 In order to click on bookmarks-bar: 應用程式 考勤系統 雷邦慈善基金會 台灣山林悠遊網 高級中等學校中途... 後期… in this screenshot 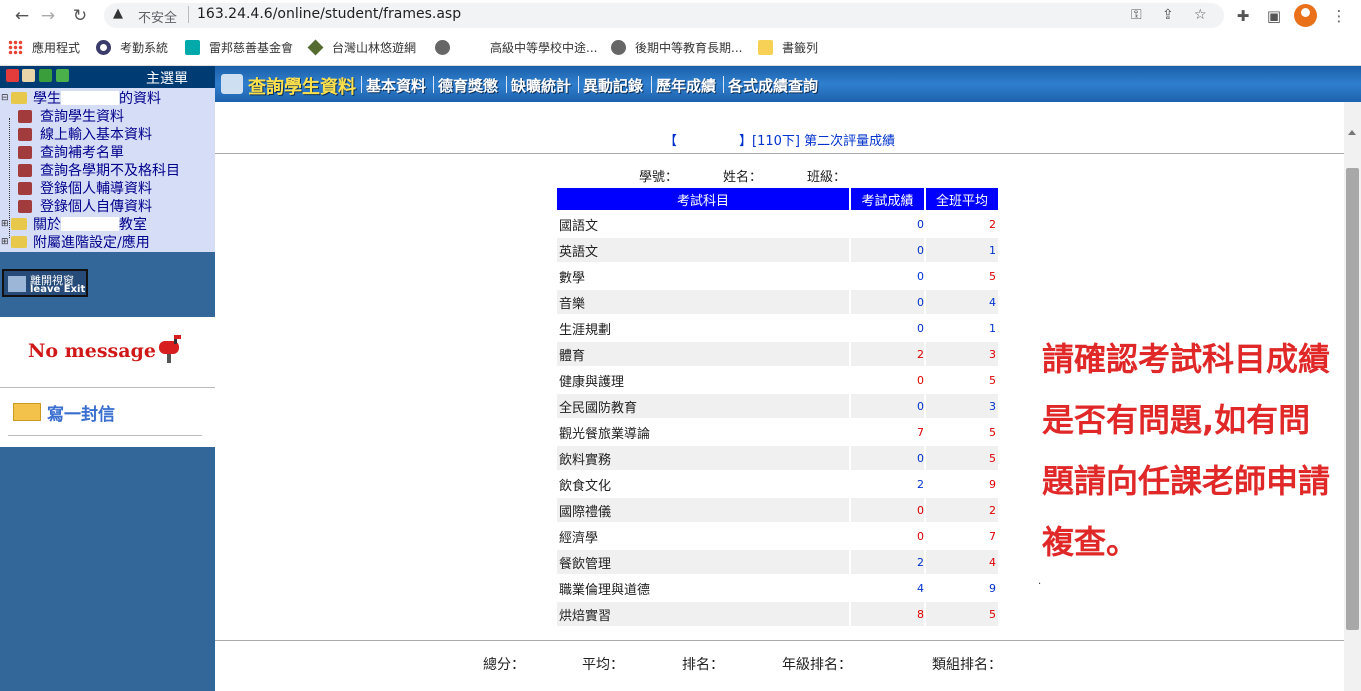, I will do `click(680, 47)`.